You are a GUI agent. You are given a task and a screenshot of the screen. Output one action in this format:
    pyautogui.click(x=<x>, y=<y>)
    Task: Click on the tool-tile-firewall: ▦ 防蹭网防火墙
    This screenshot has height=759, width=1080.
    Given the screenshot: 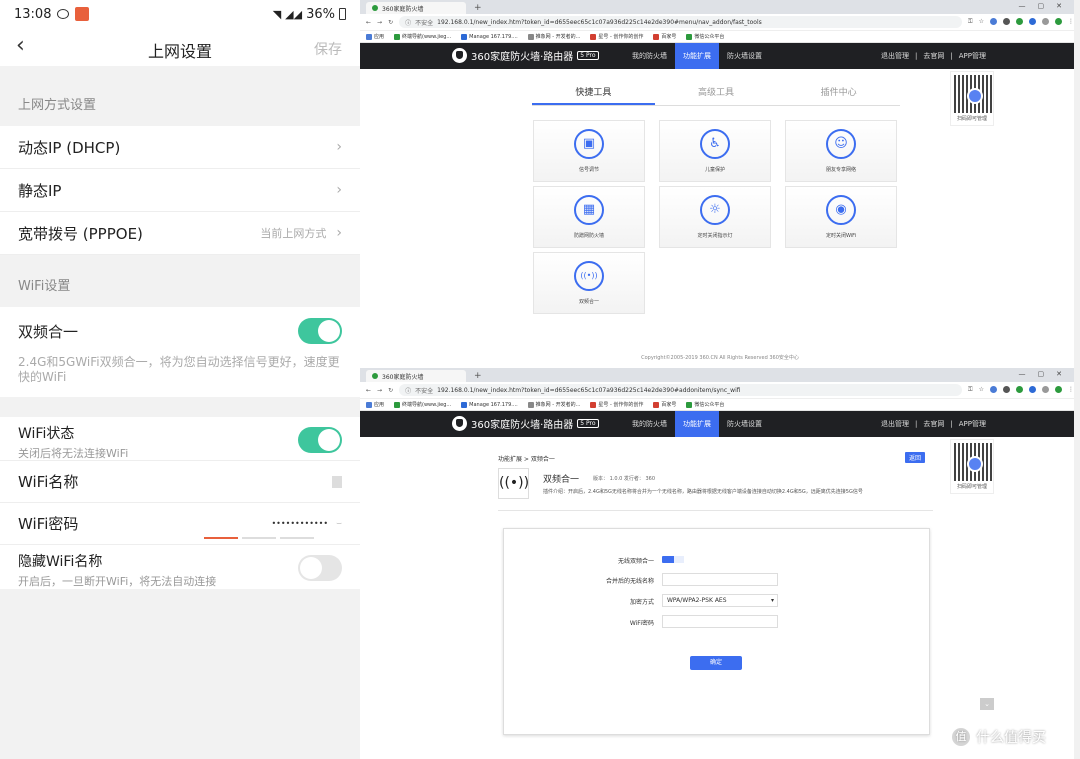 What is the action you would take?
    pyautogui.click(x=589, y=217)
    